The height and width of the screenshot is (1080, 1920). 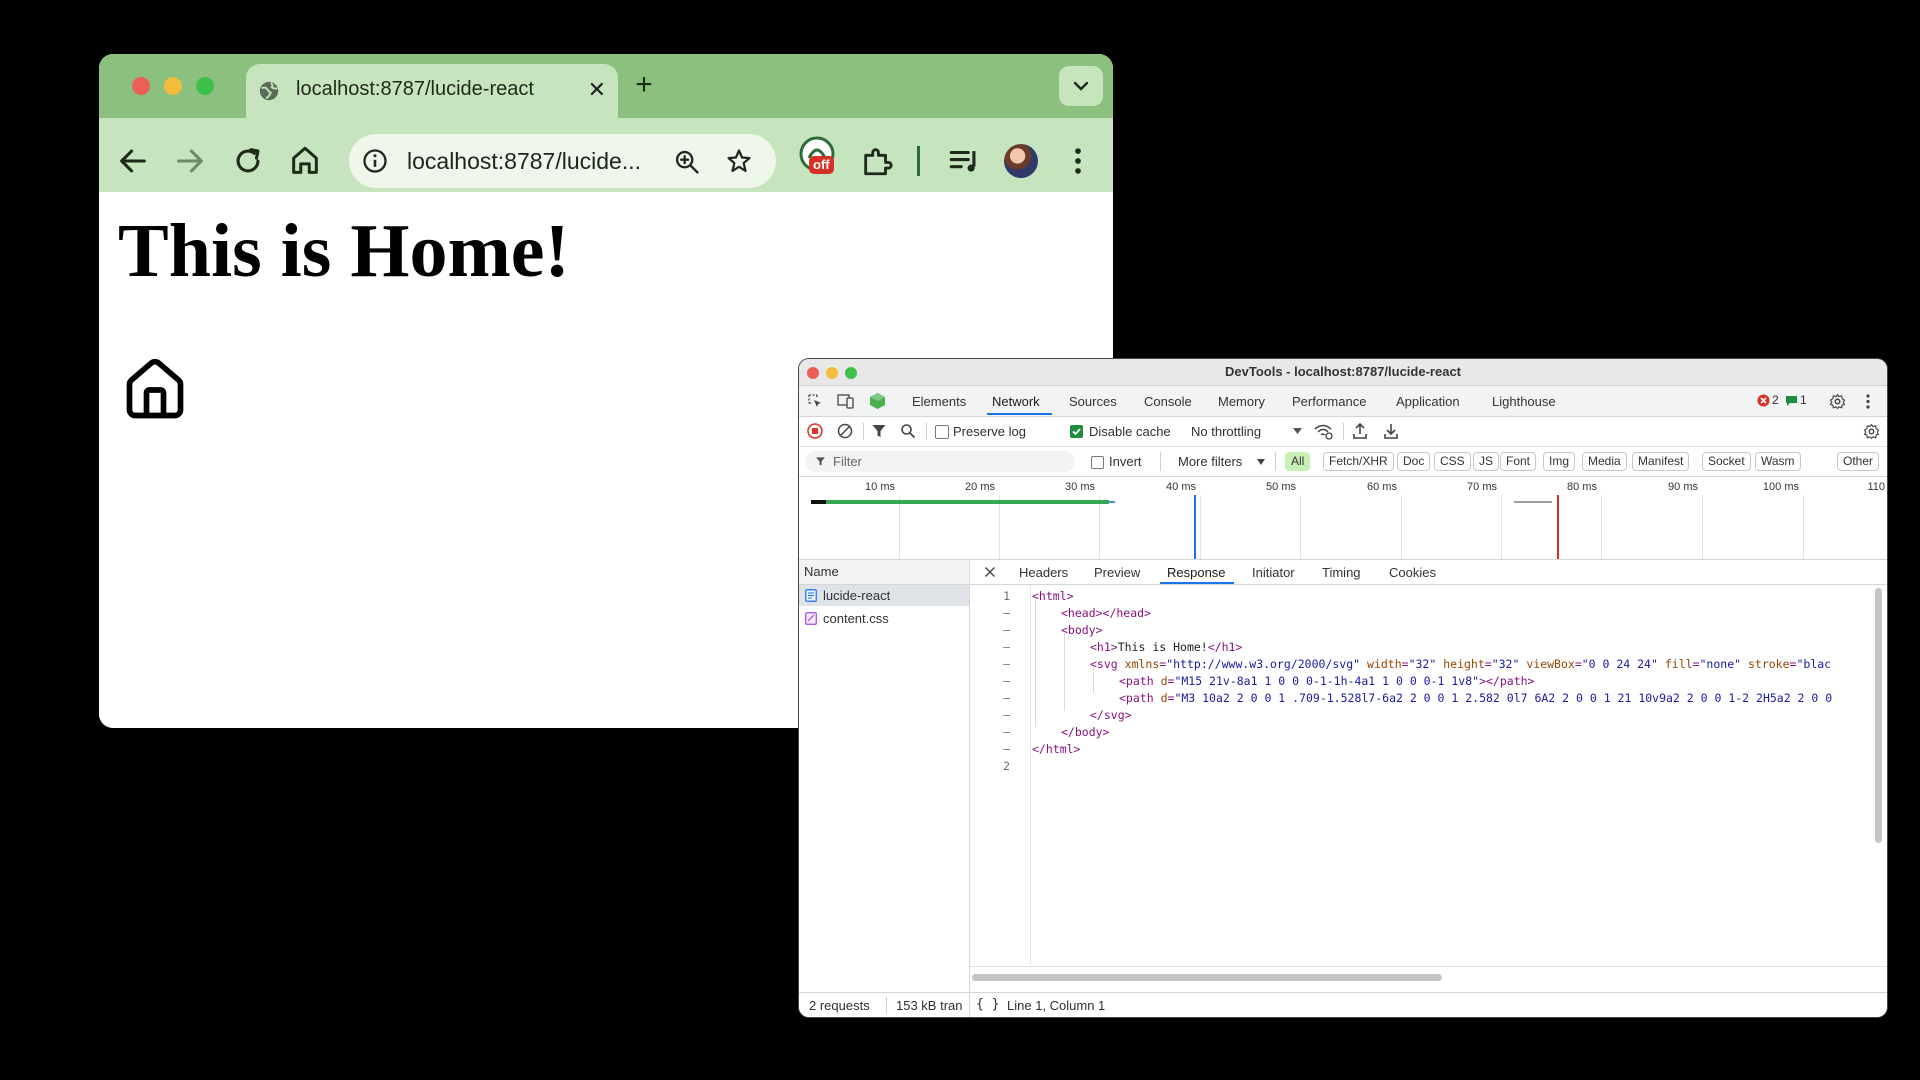 What do you see at coordinates (1298, 461) in the screenshot?
I see `filter-chip-all: All` at bounding box center [1298, 461].